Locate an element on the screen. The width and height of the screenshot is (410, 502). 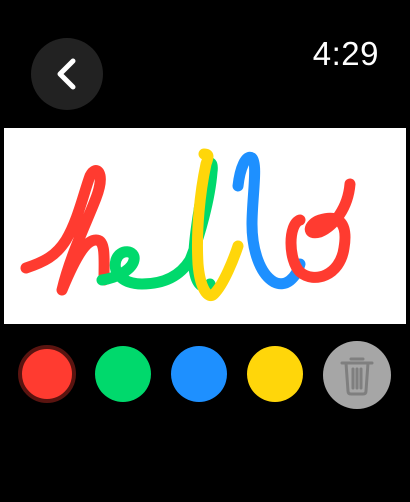
clear-button is located at coordinates (357, 375).